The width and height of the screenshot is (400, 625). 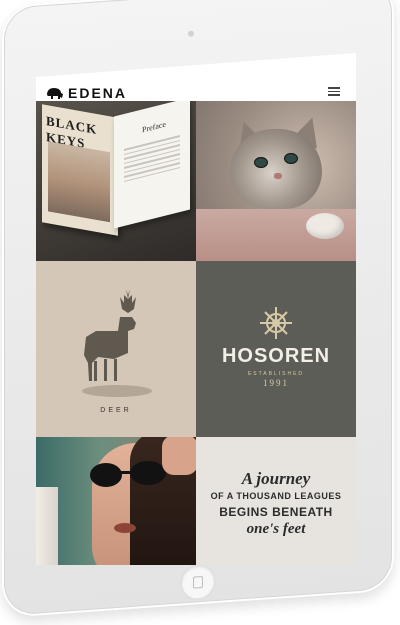 I want to click on hosoren-tagline: ESTABLISHED, so click(x=276, y=374).